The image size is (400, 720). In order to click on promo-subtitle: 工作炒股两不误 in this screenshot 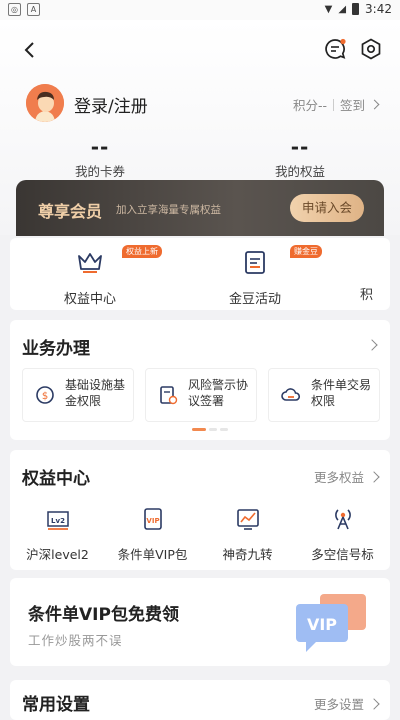, I will do `click(75, 640)`.